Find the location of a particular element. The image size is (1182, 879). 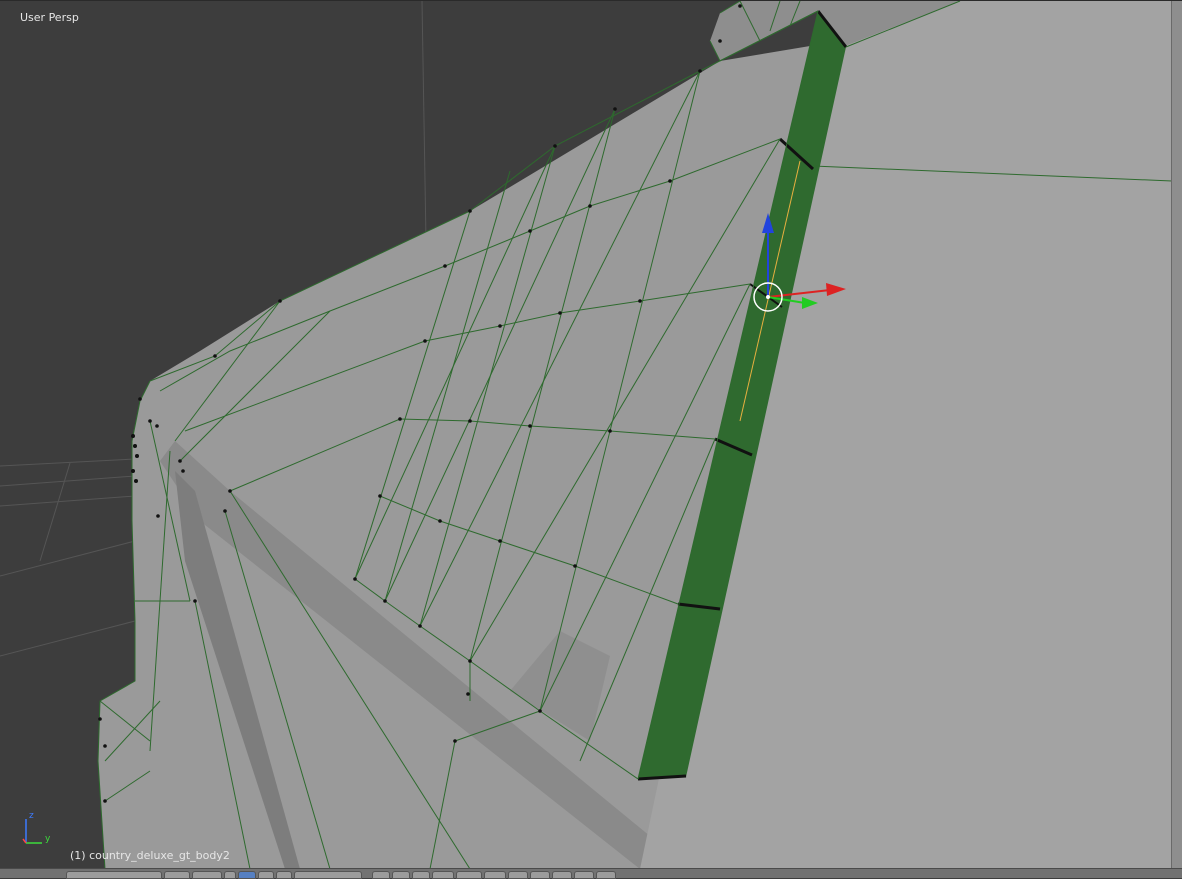

viewport-header is located at coordinates (591, 873).